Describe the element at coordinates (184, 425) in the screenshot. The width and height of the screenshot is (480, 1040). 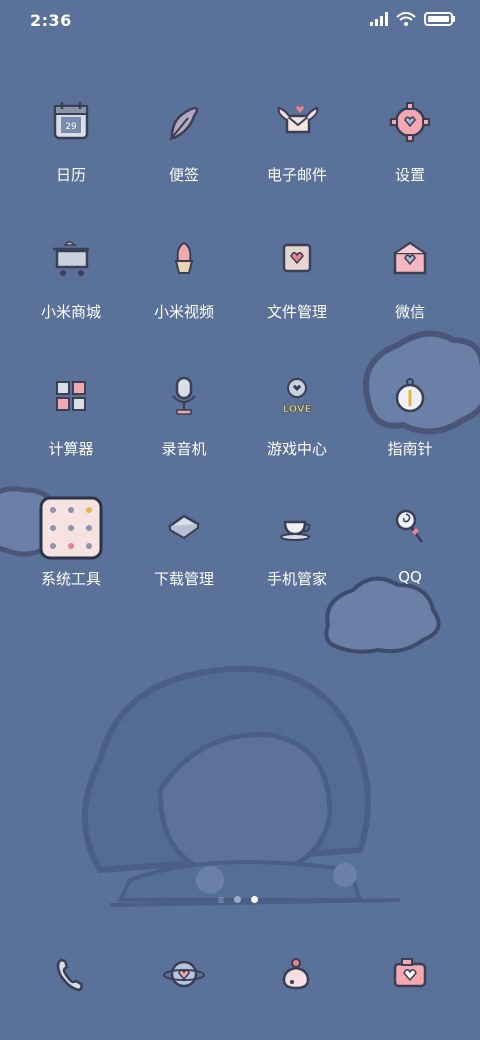
I see `app-recorder: 录音机` at that location.